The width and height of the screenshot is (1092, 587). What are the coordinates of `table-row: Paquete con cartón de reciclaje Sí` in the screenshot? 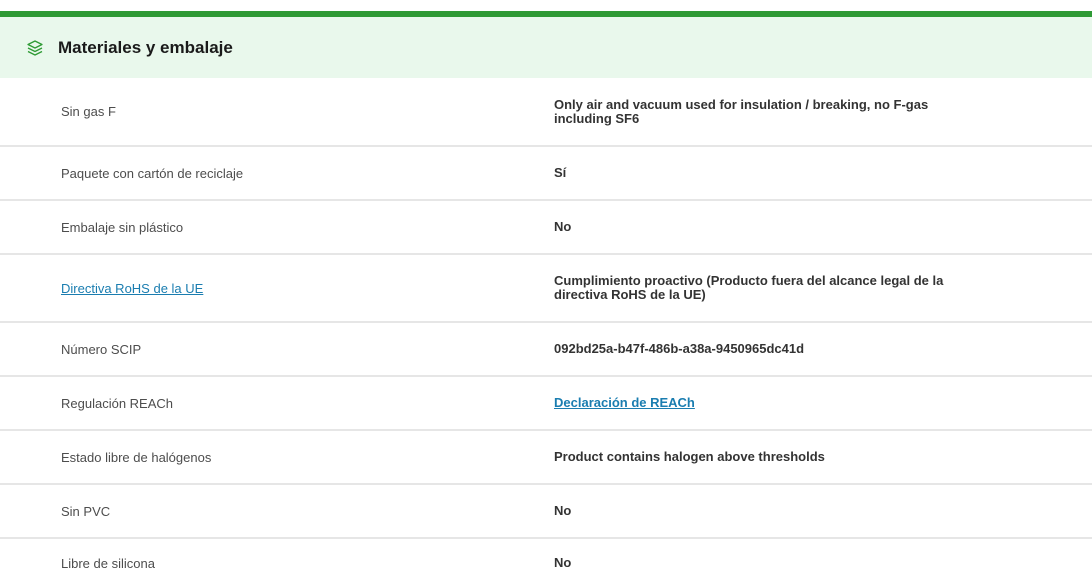 It's located at (546, 174).